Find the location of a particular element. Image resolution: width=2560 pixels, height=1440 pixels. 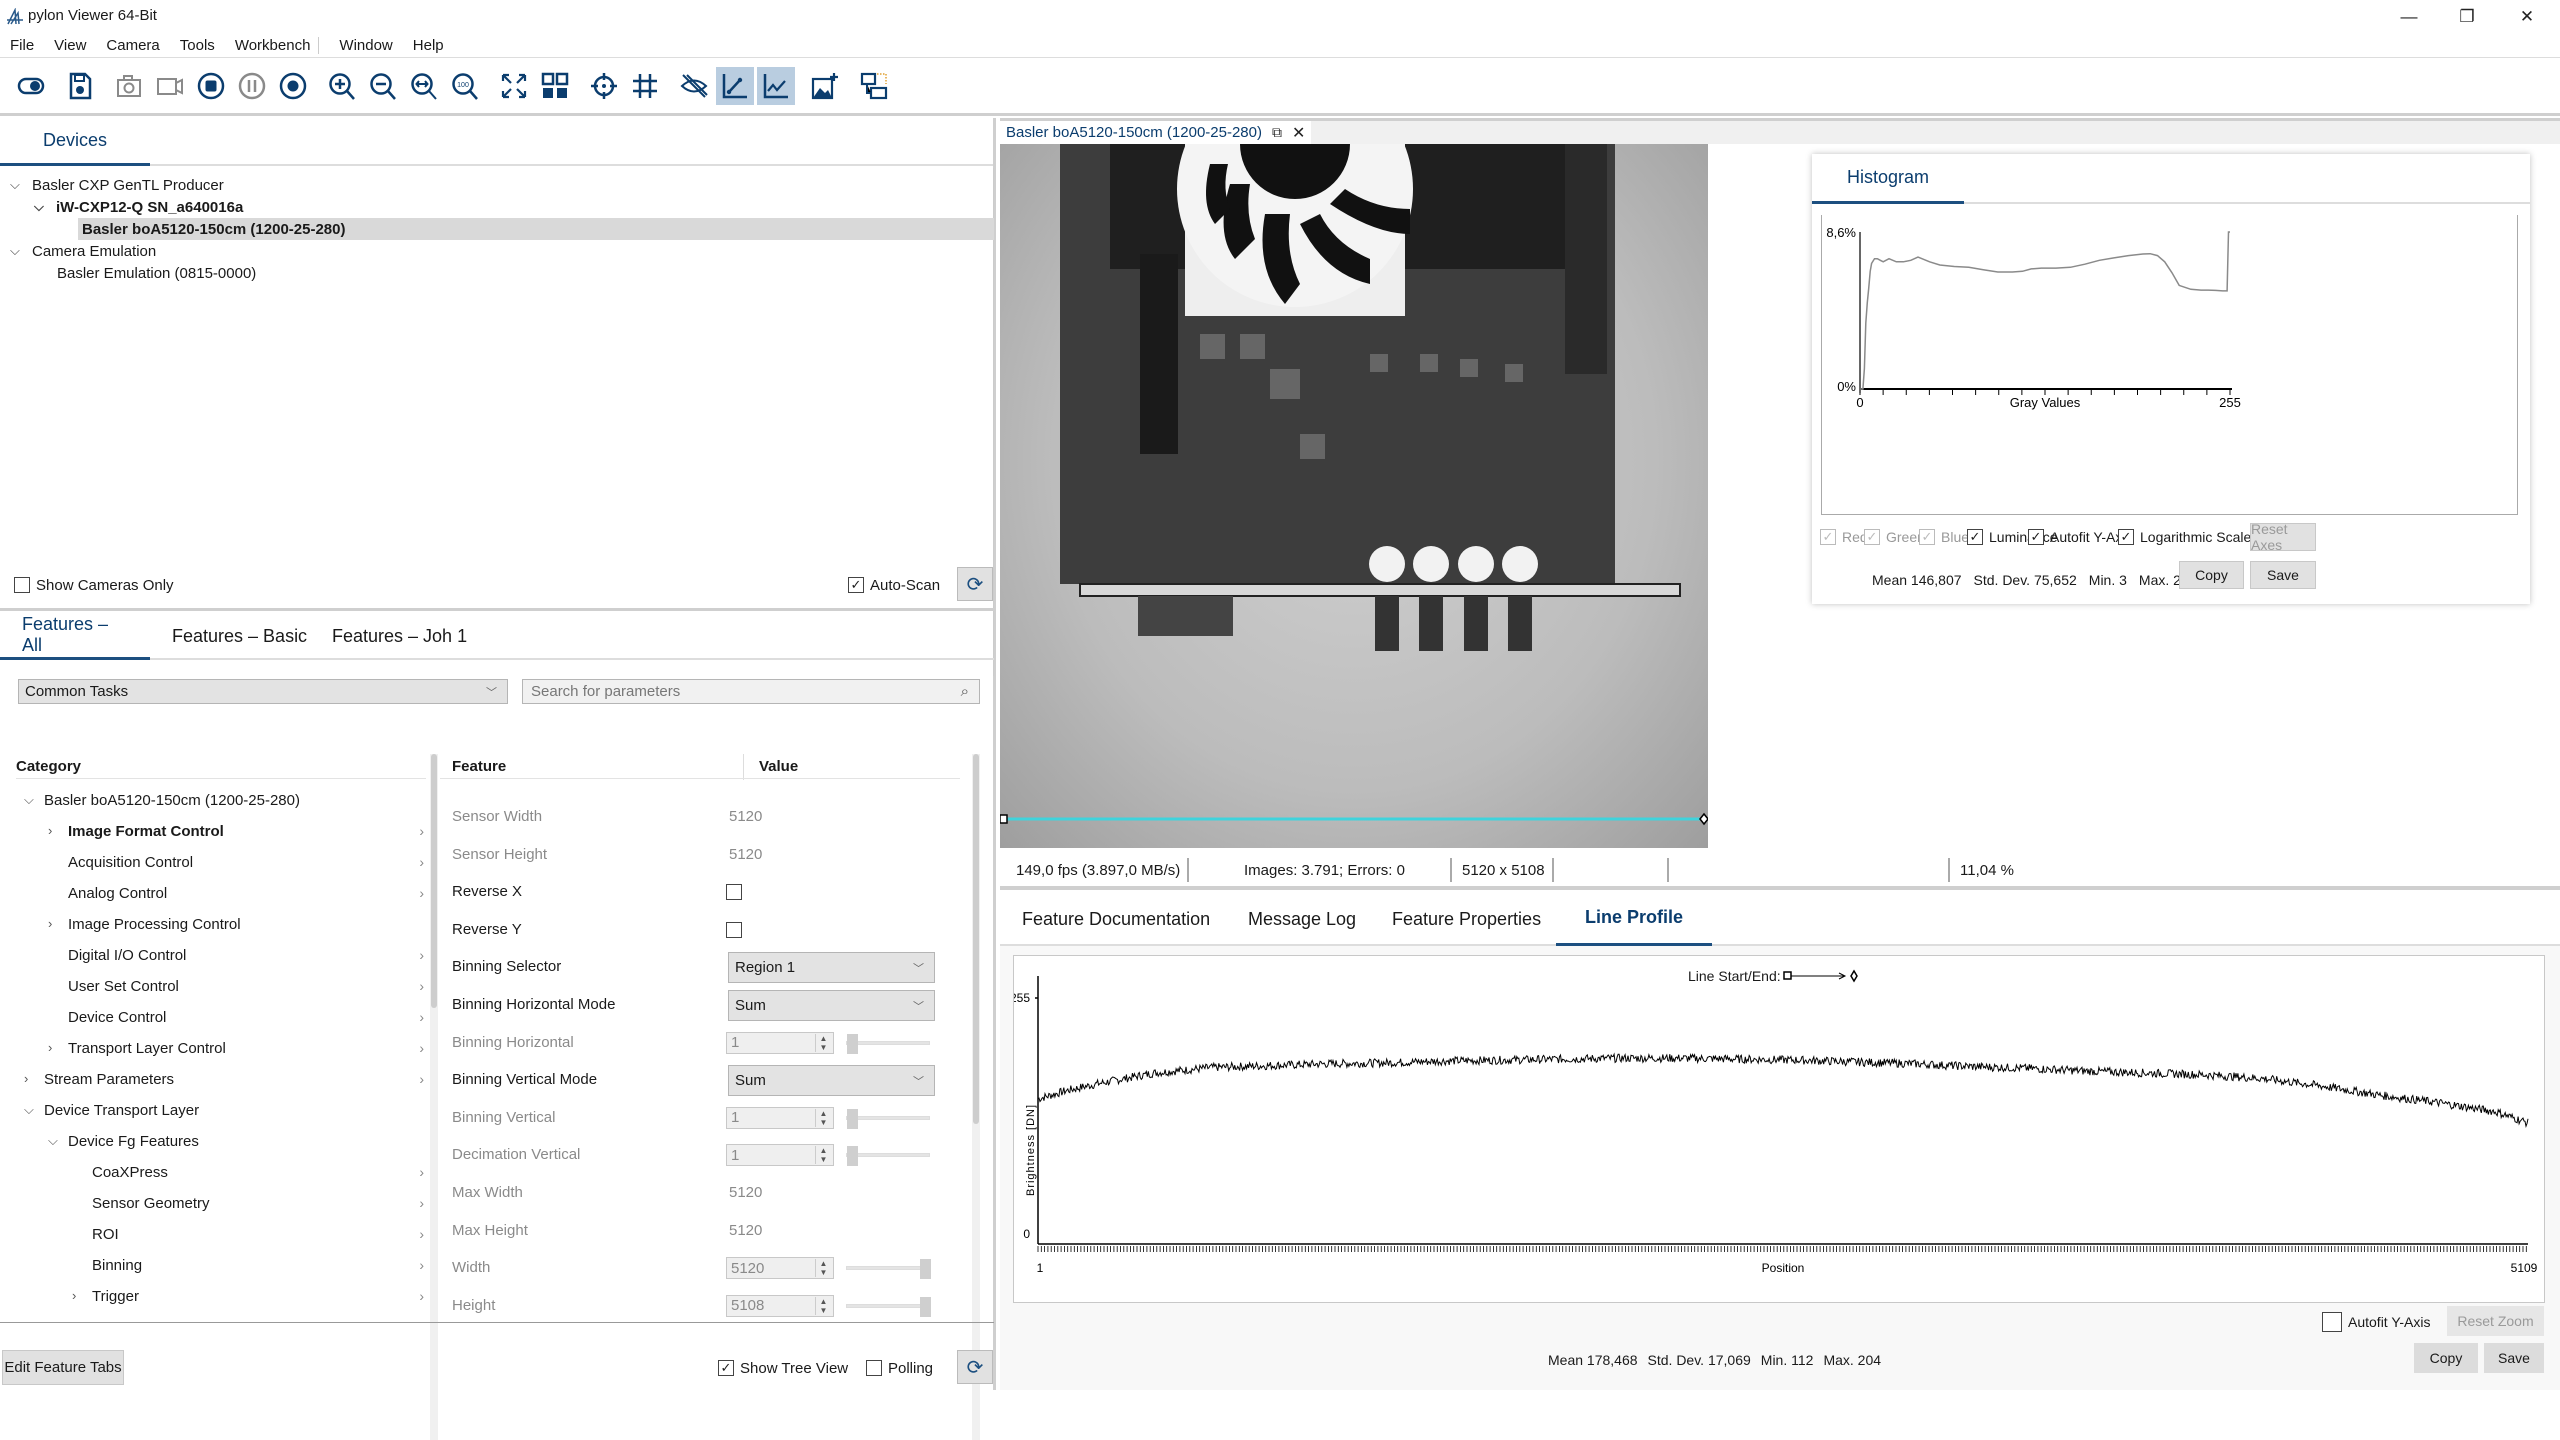

histogram-autofit-y-checkbox: ✓ Autofit Y-Axis is located at coordinates (2080, 537).